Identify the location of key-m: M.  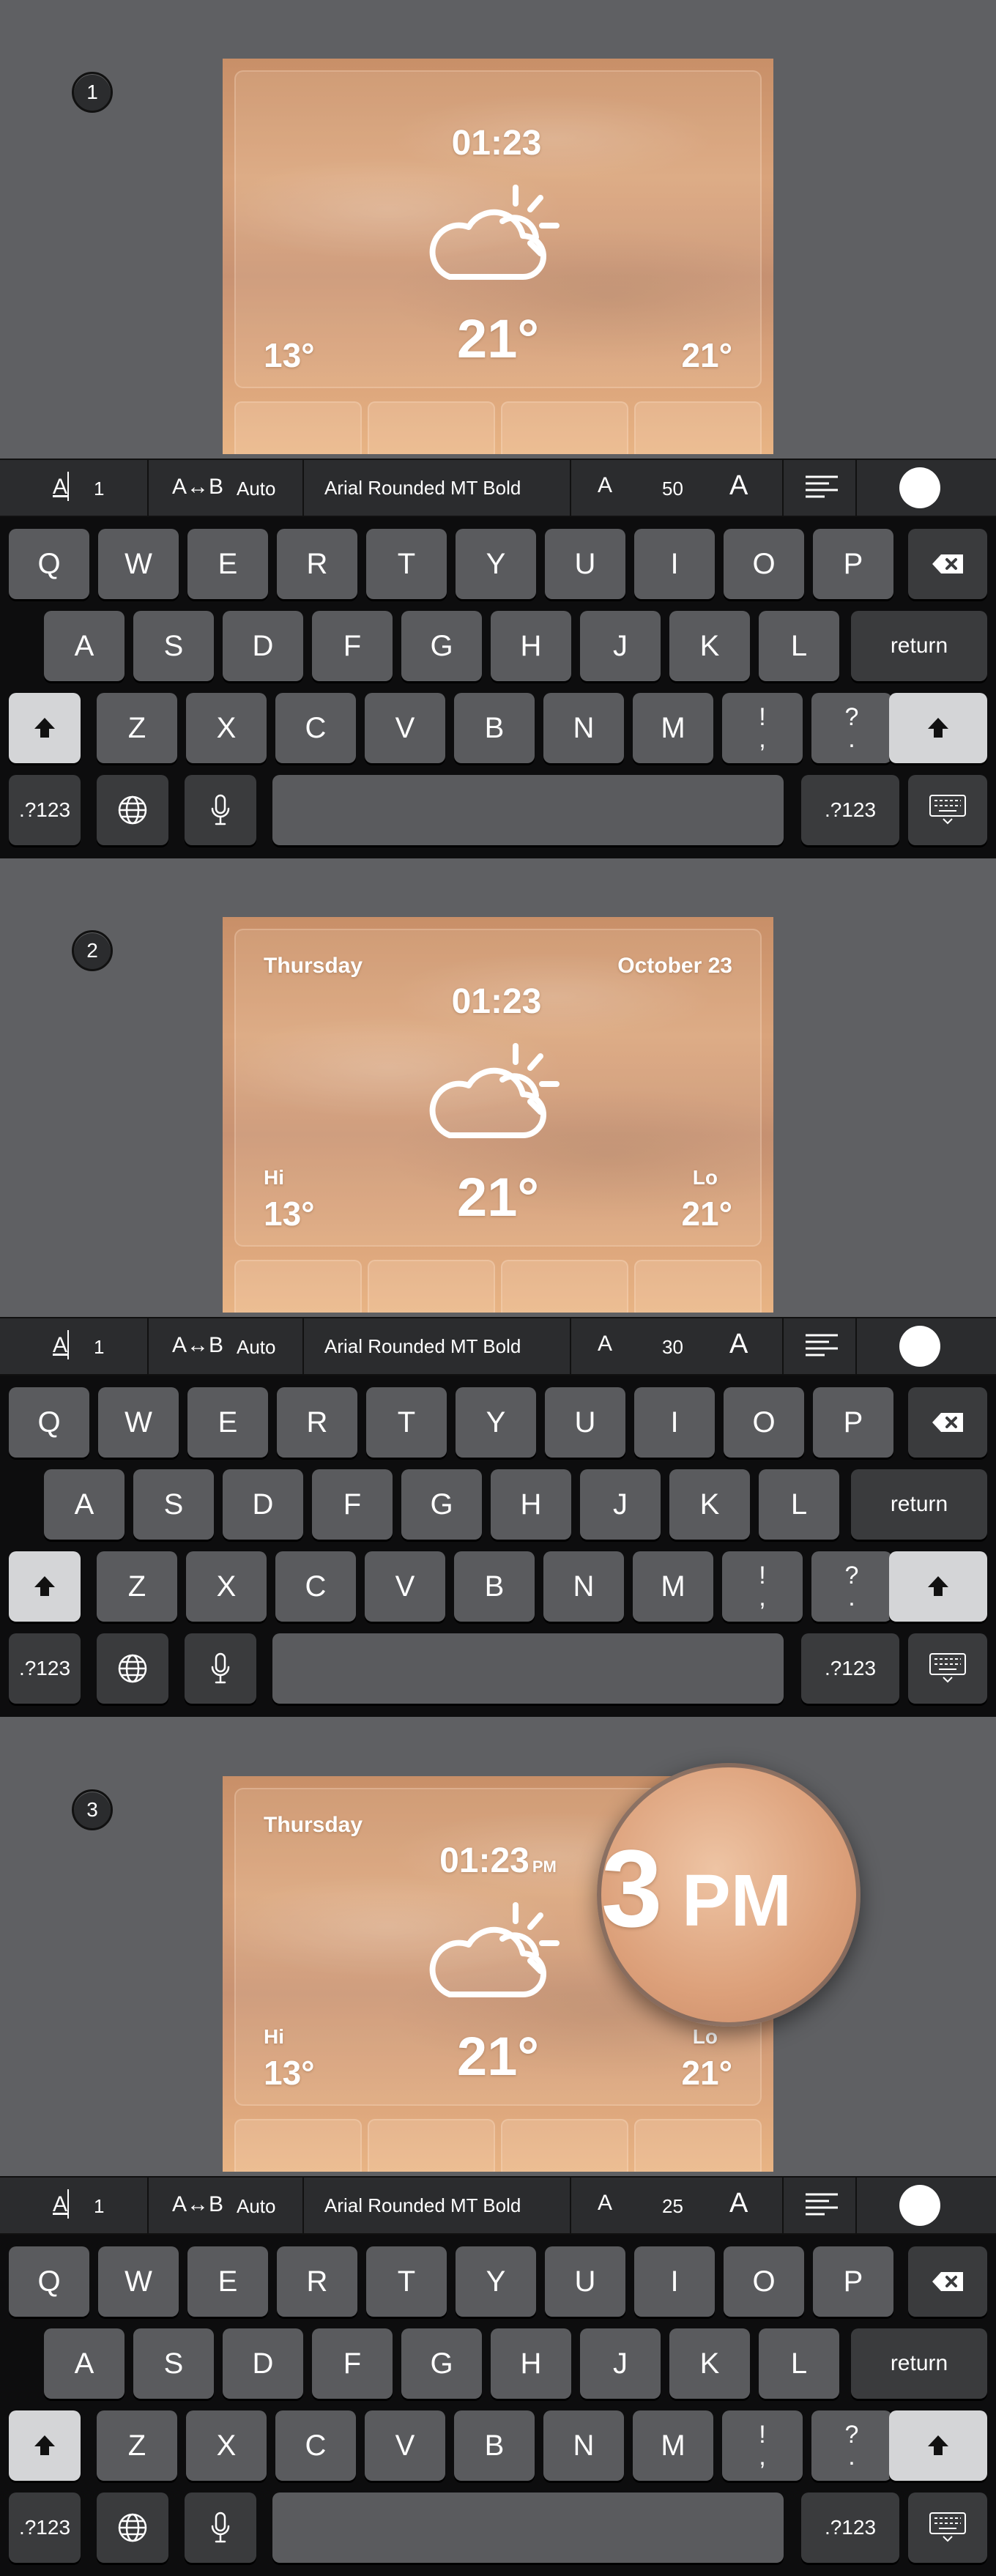
(673, 728).